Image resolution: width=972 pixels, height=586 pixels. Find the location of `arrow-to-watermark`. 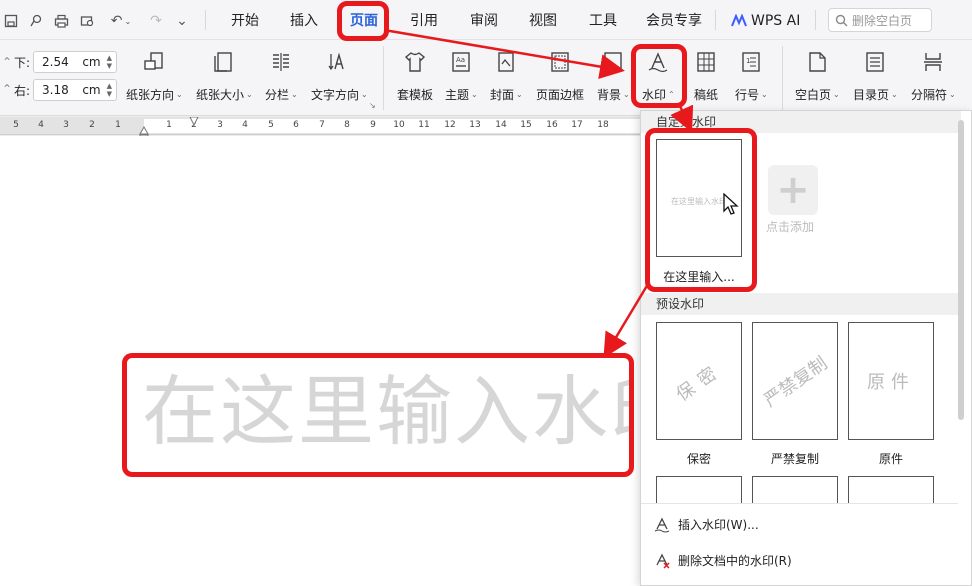

arrow-to-watermark is located at coordinates (504, 53).